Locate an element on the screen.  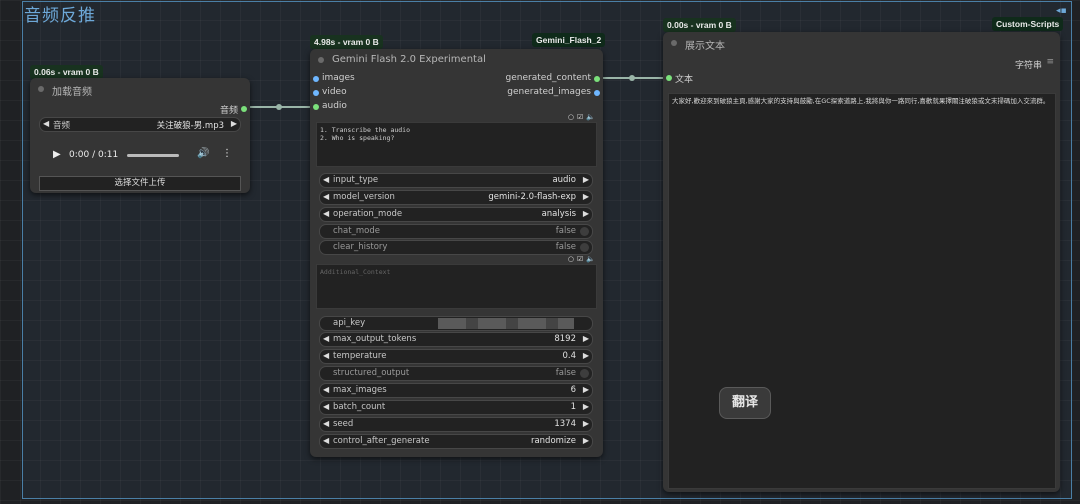
widget-label: control_after_generate is located at coordinates (381, 441).